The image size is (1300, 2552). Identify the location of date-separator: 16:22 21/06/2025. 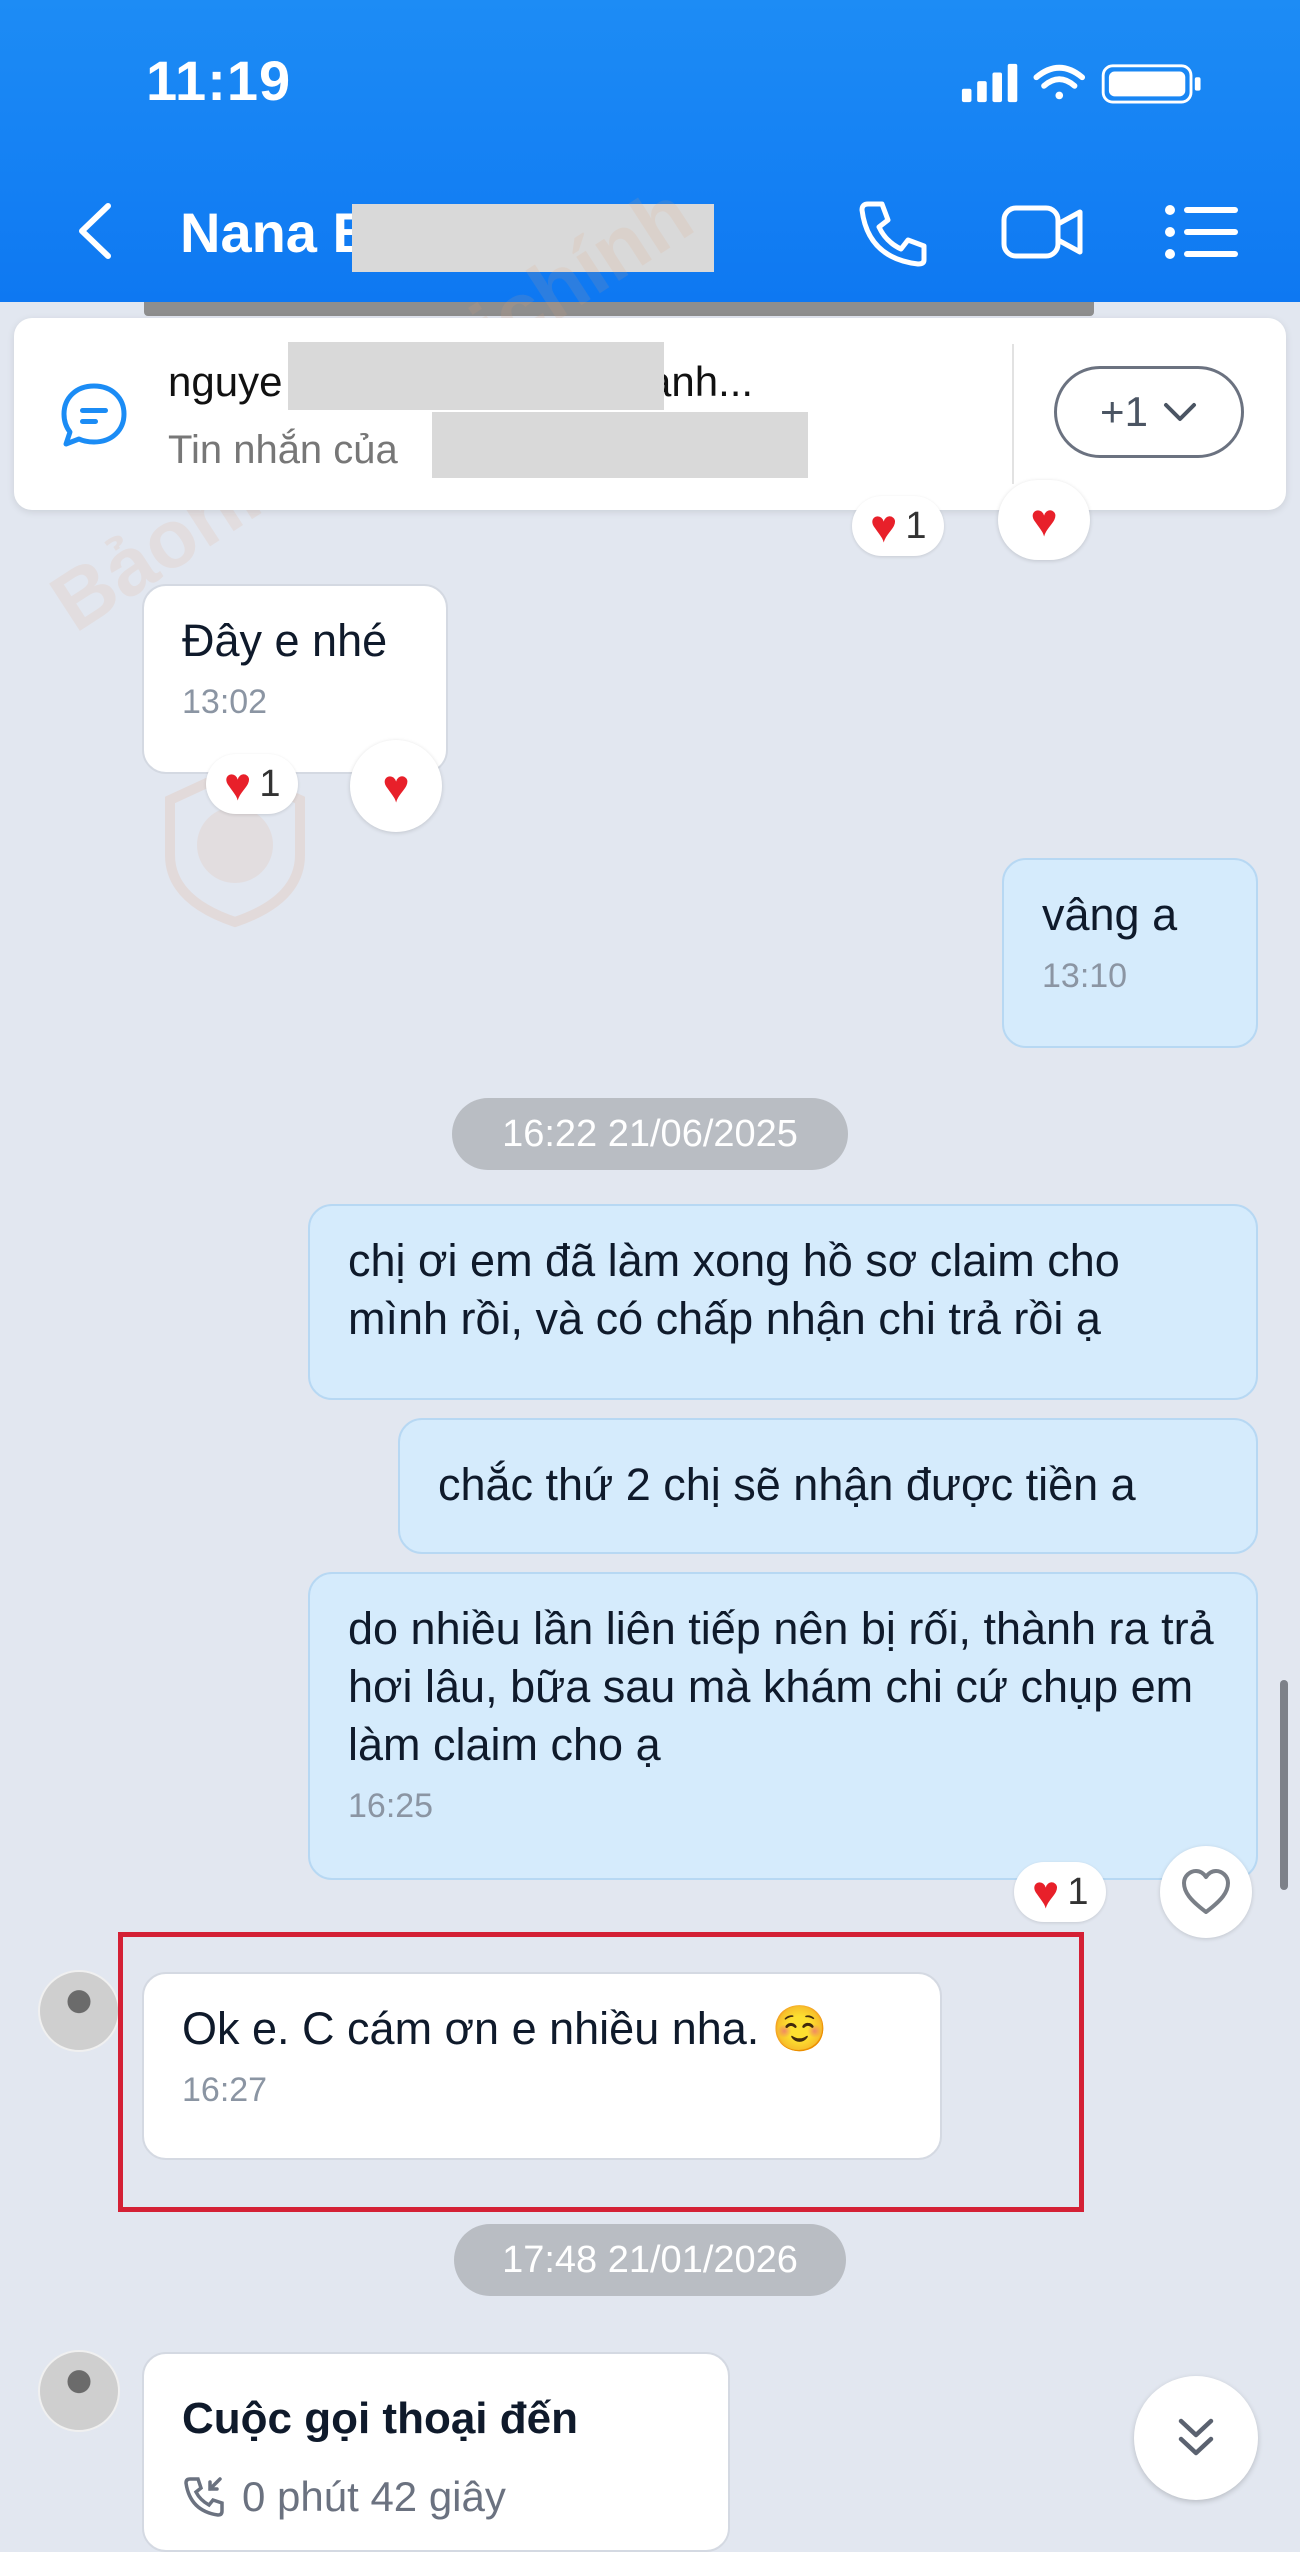
(650, 1134).